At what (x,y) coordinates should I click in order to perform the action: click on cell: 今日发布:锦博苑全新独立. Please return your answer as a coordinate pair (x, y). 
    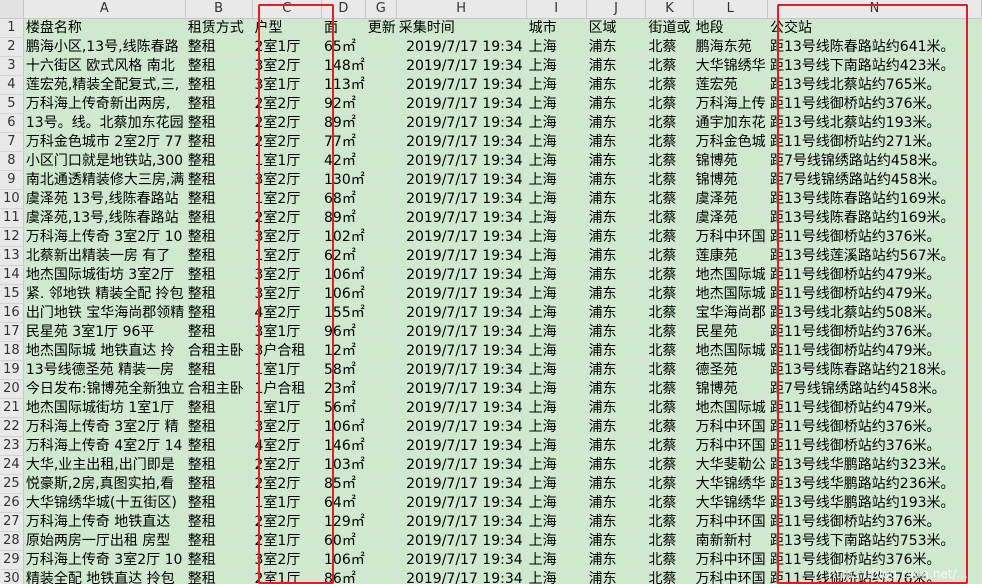
    Looking at the image, I should click on (104, 389).